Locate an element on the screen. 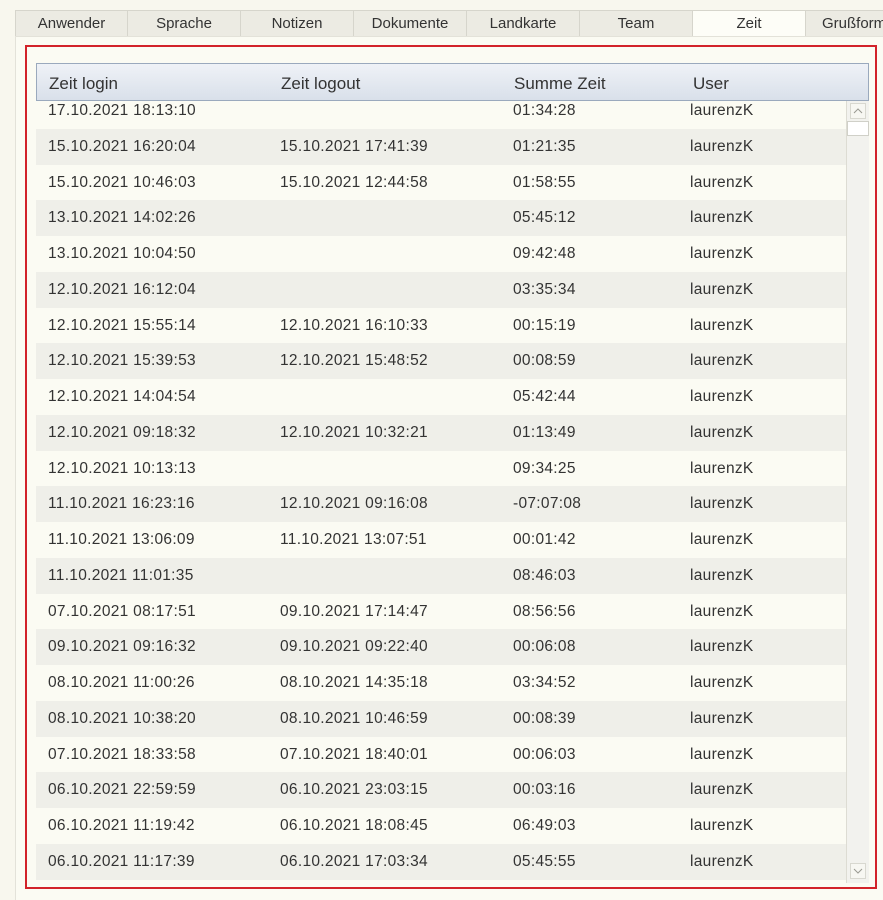 The height and width of the screenshot is (900, 883). cell-sum: 08:56:56 is located at coordinates (544, 611).